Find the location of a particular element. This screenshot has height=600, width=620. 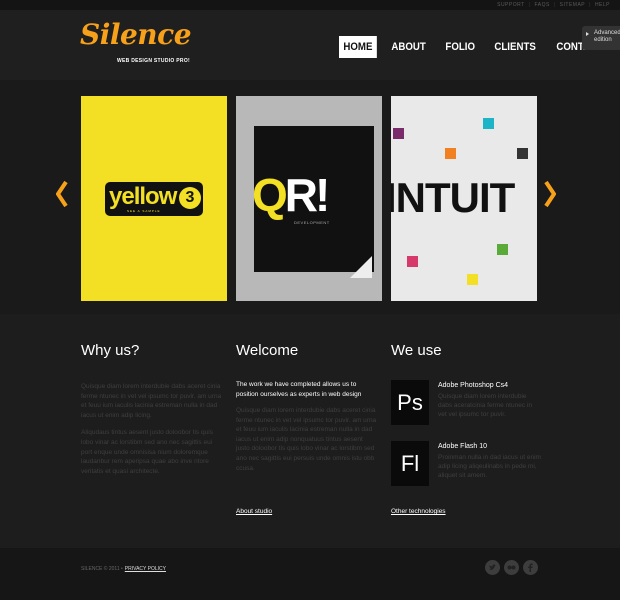

chevron-left-icon is located at coordinates (61, 194).